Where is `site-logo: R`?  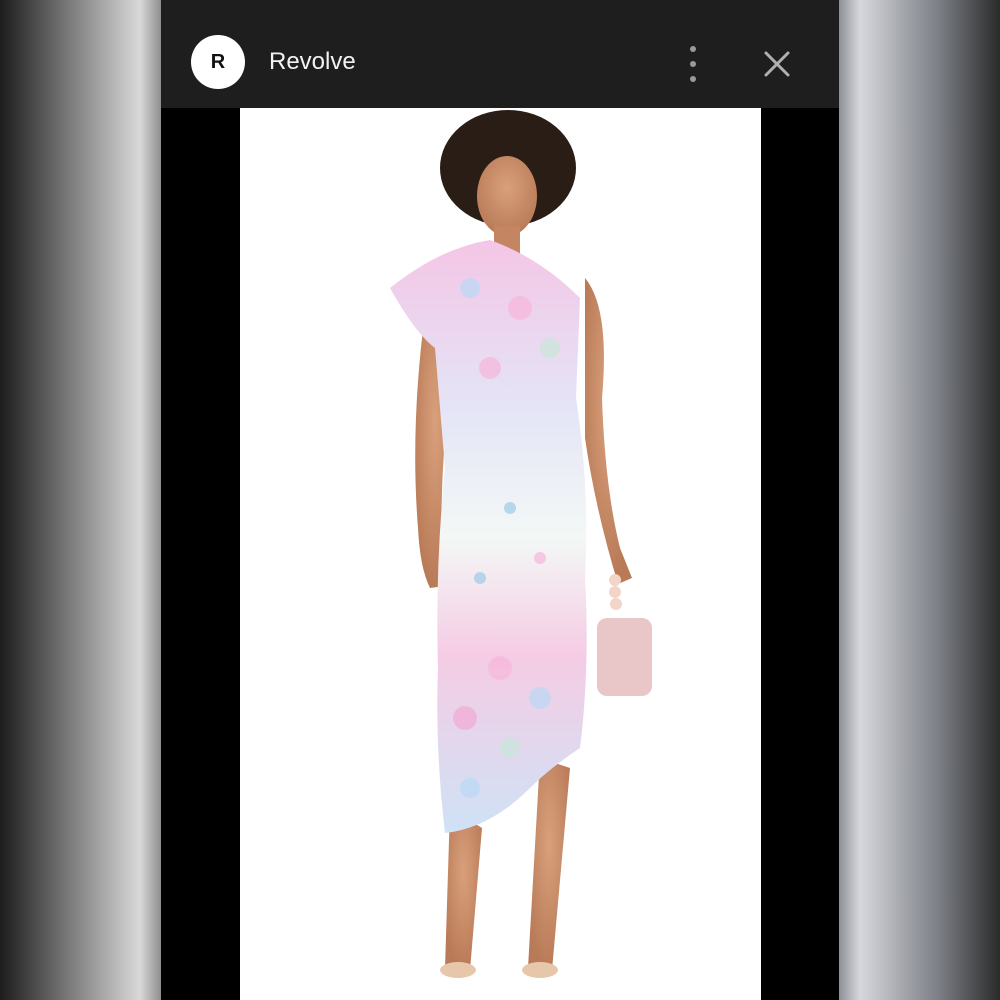 site-logo: R is located at coordinates (218, 62).